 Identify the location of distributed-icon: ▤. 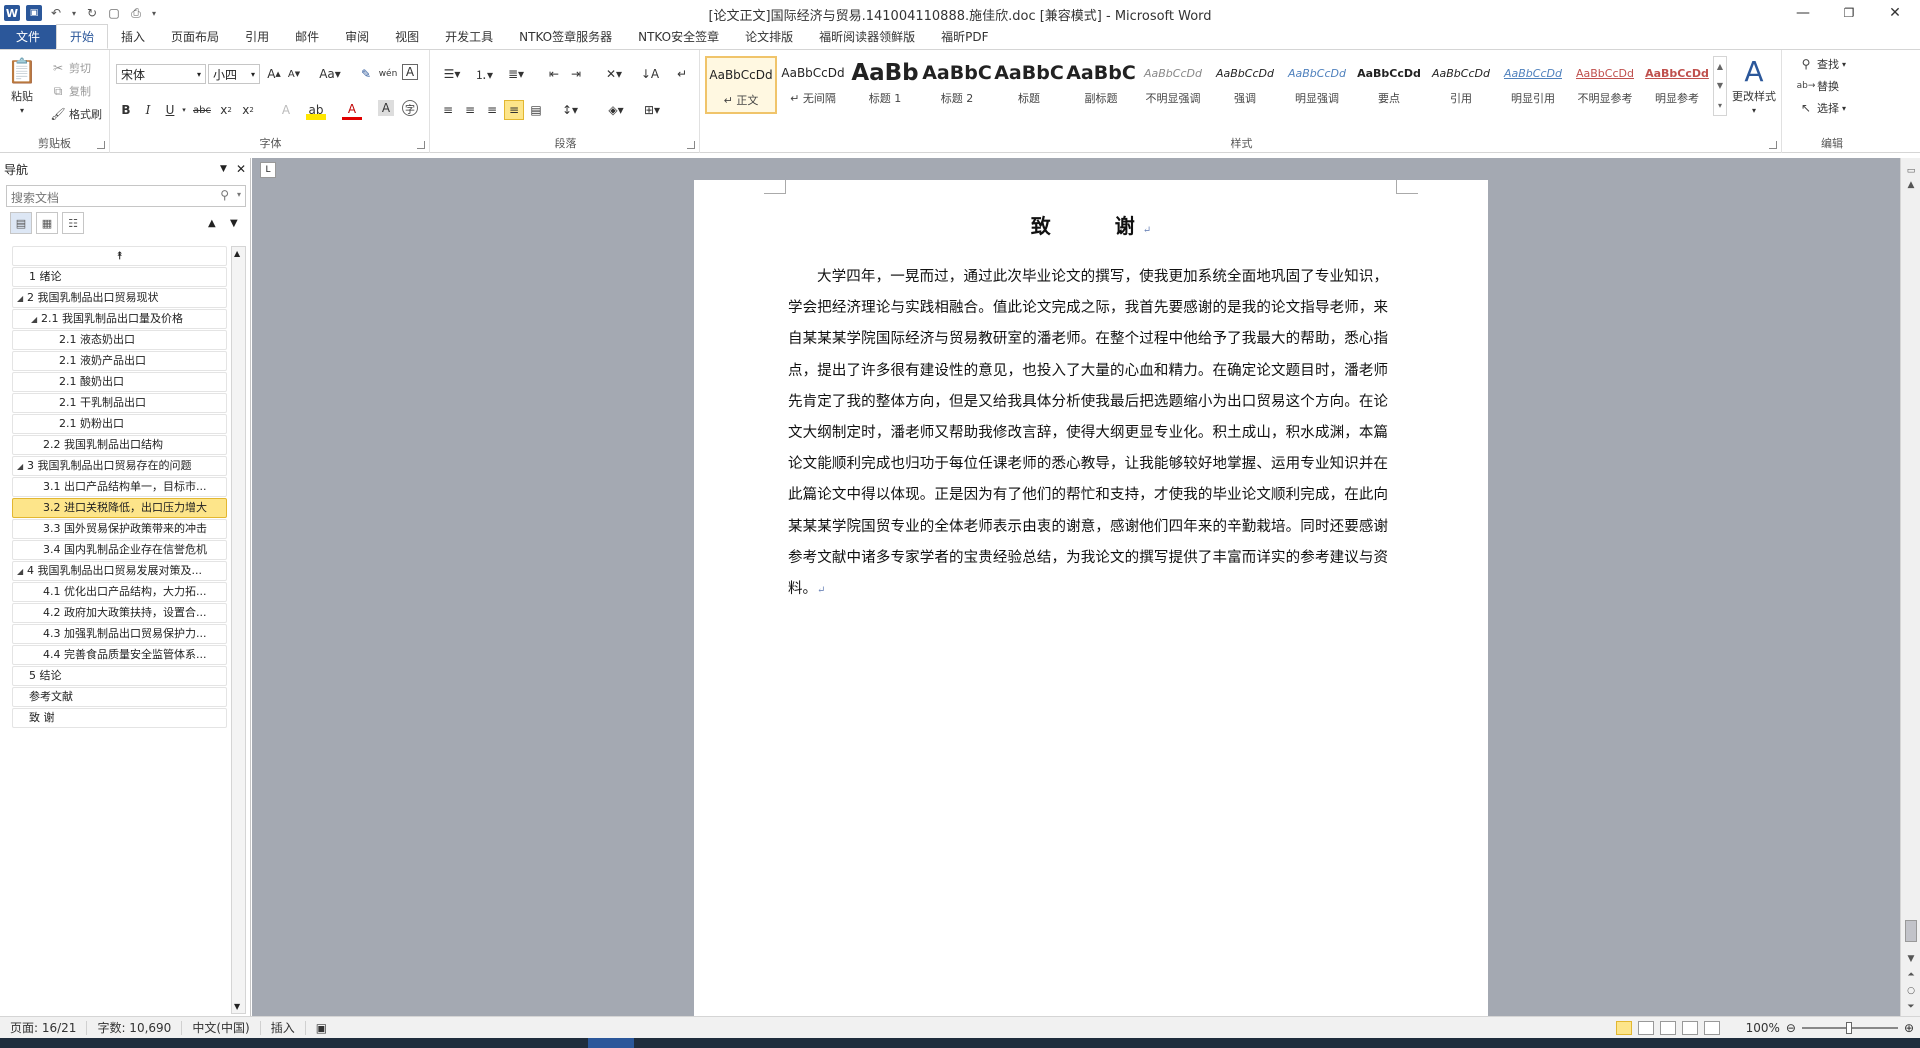
(536, 110).